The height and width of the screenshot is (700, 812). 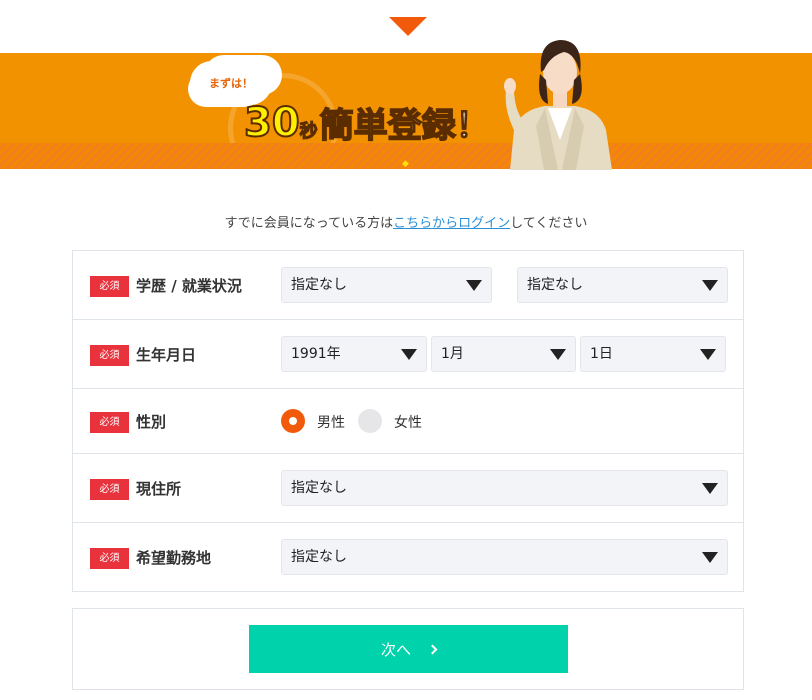 I want to click on gender-row: 必須 性別 男性 女性, so click(x=408, y=421).